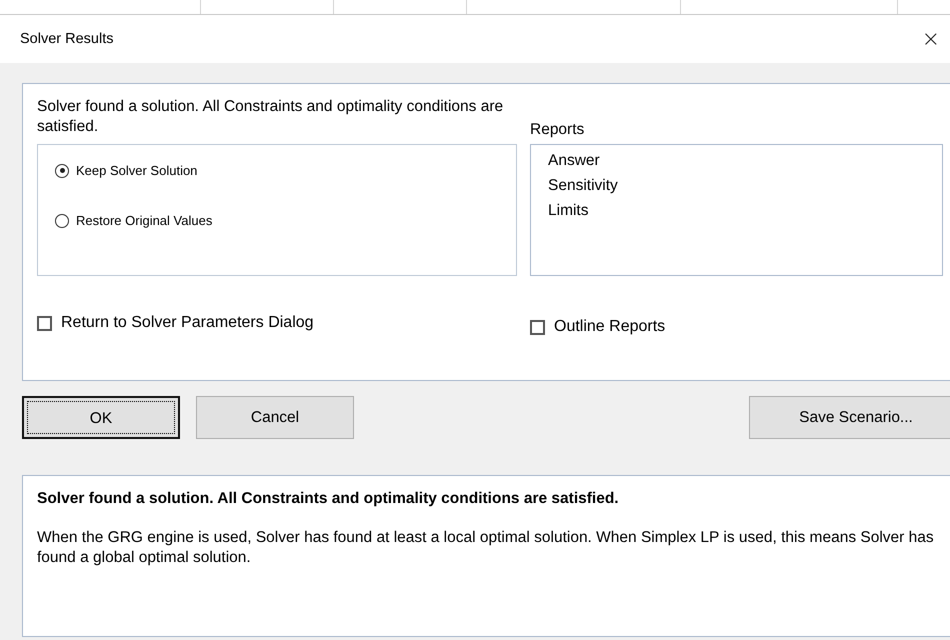 This screenshot has height=640, width=950. What do you see at coordinates (285, 220) in the screenshot?
I see `radio-option: Restore Original Values` at bounding box center [285, 220].